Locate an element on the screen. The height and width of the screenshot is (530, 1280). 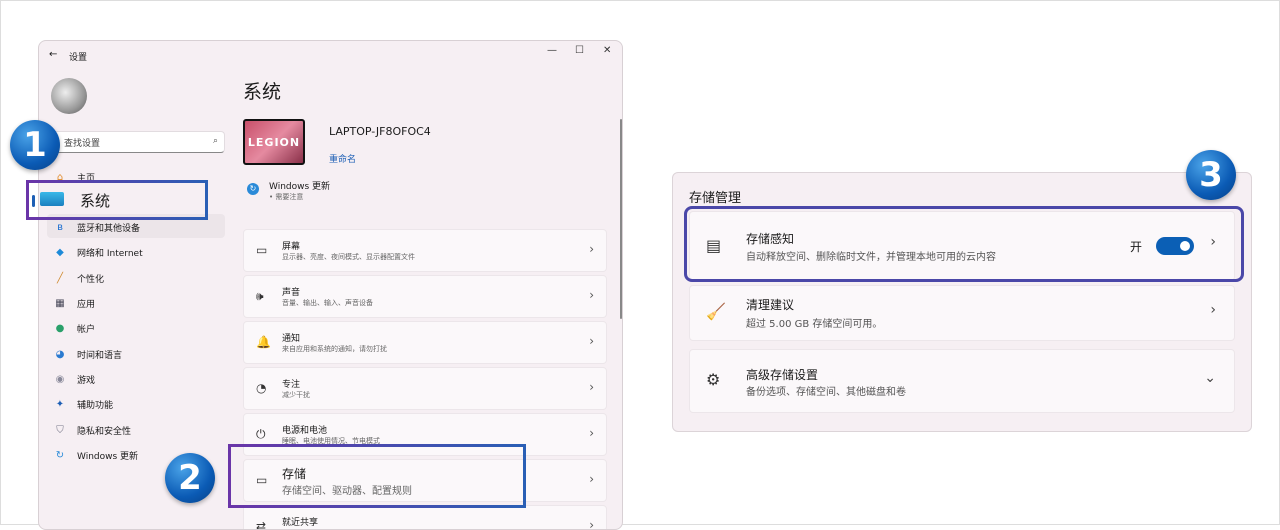
sidebar-item-label: 隐私和安全性 is located at coordinates (104, 431).